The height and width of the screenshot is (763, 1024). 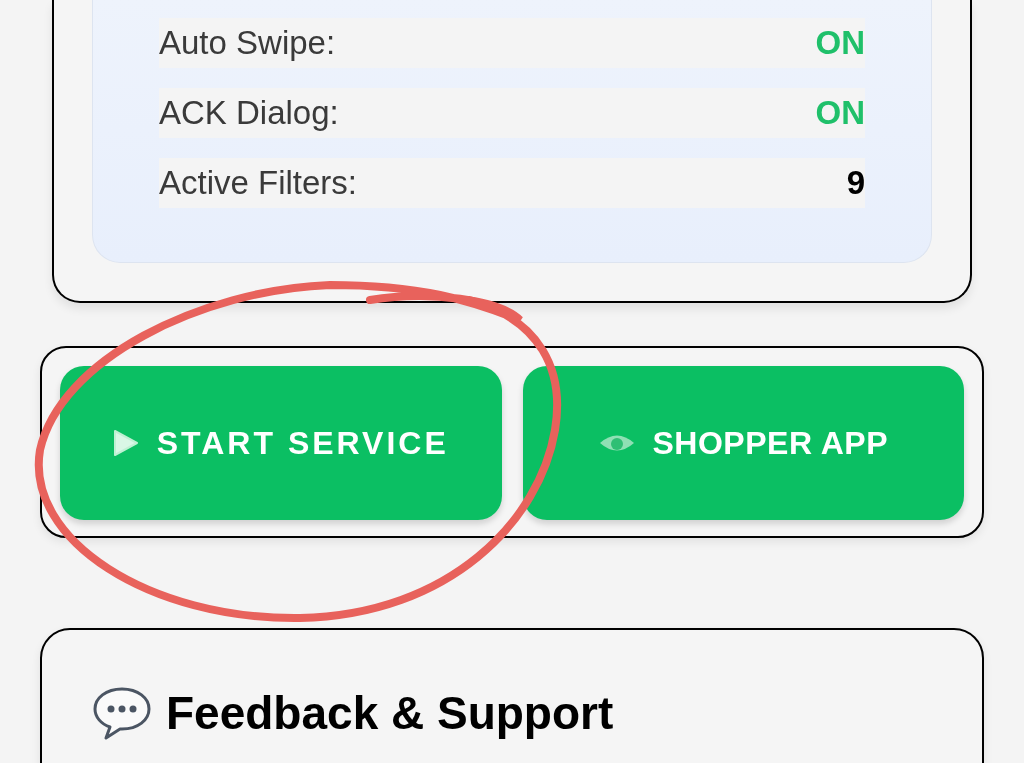 I want to click on action-button: START SERVICE, so click(x=281, y=443).